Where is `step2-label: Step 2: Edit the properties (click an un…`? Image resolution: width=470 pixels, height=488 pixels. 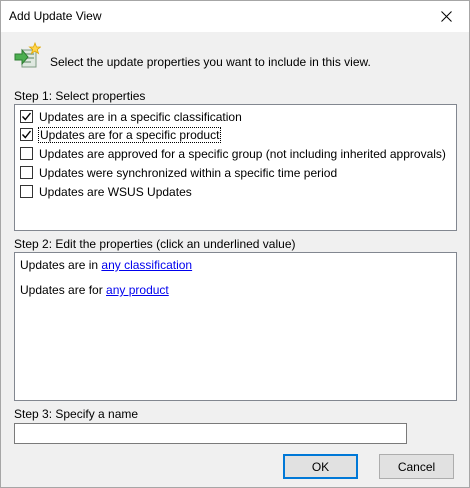 step2-label: Step 2: Edit the properties (click an un… is located at coordinates (155, 244).